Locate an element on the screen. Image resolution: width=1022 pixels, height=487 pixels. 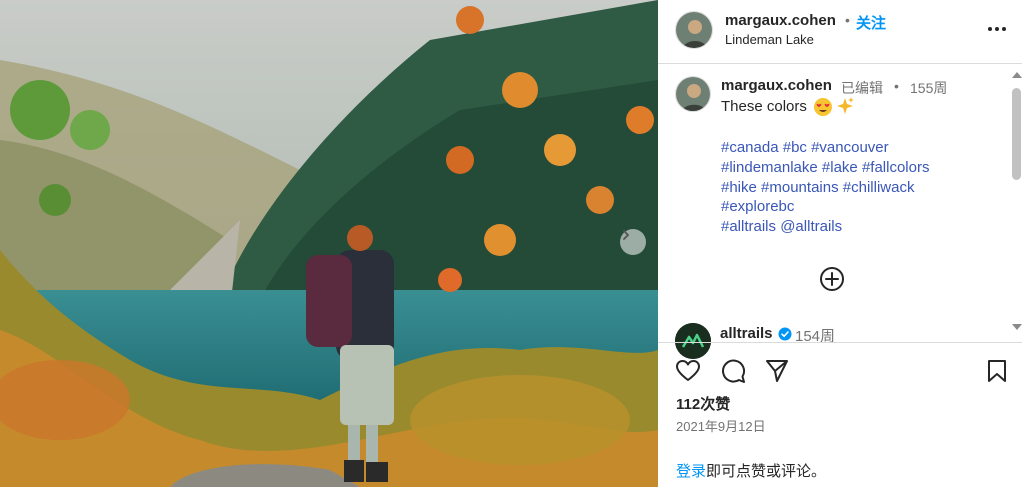
hashtag-link: #vancouver is located at coordinates (850, 147).